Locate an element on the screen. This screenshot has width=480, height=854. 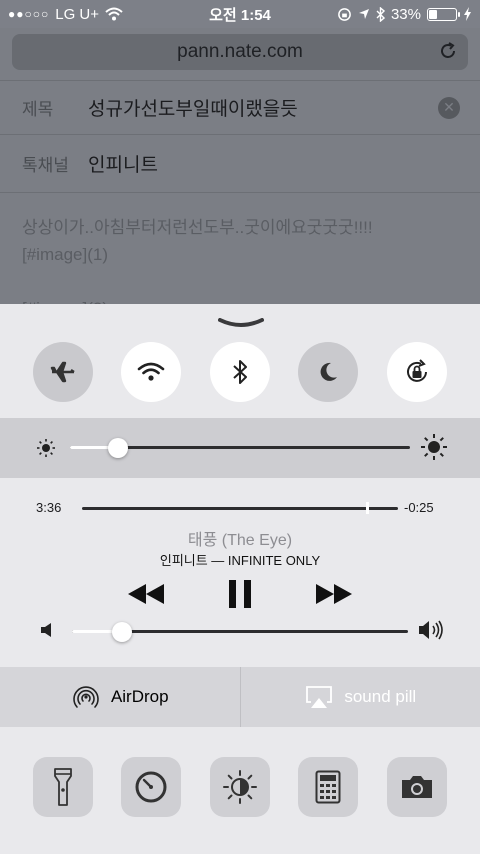
airplay-button: sound pill is located at coordinates (360, 697).